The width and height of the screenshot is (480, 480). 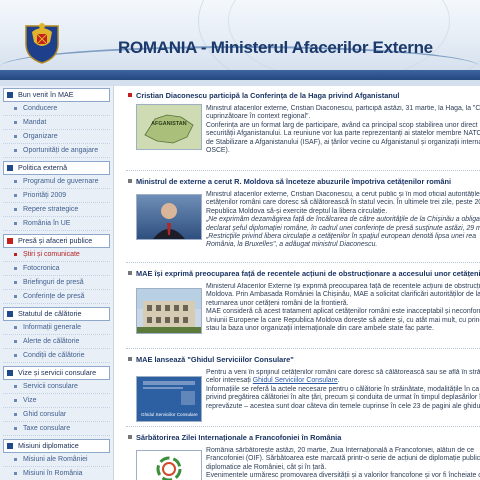 I want to click on sidebar-item-informatii-generale: Informații generale, so click(x=56, y=328).